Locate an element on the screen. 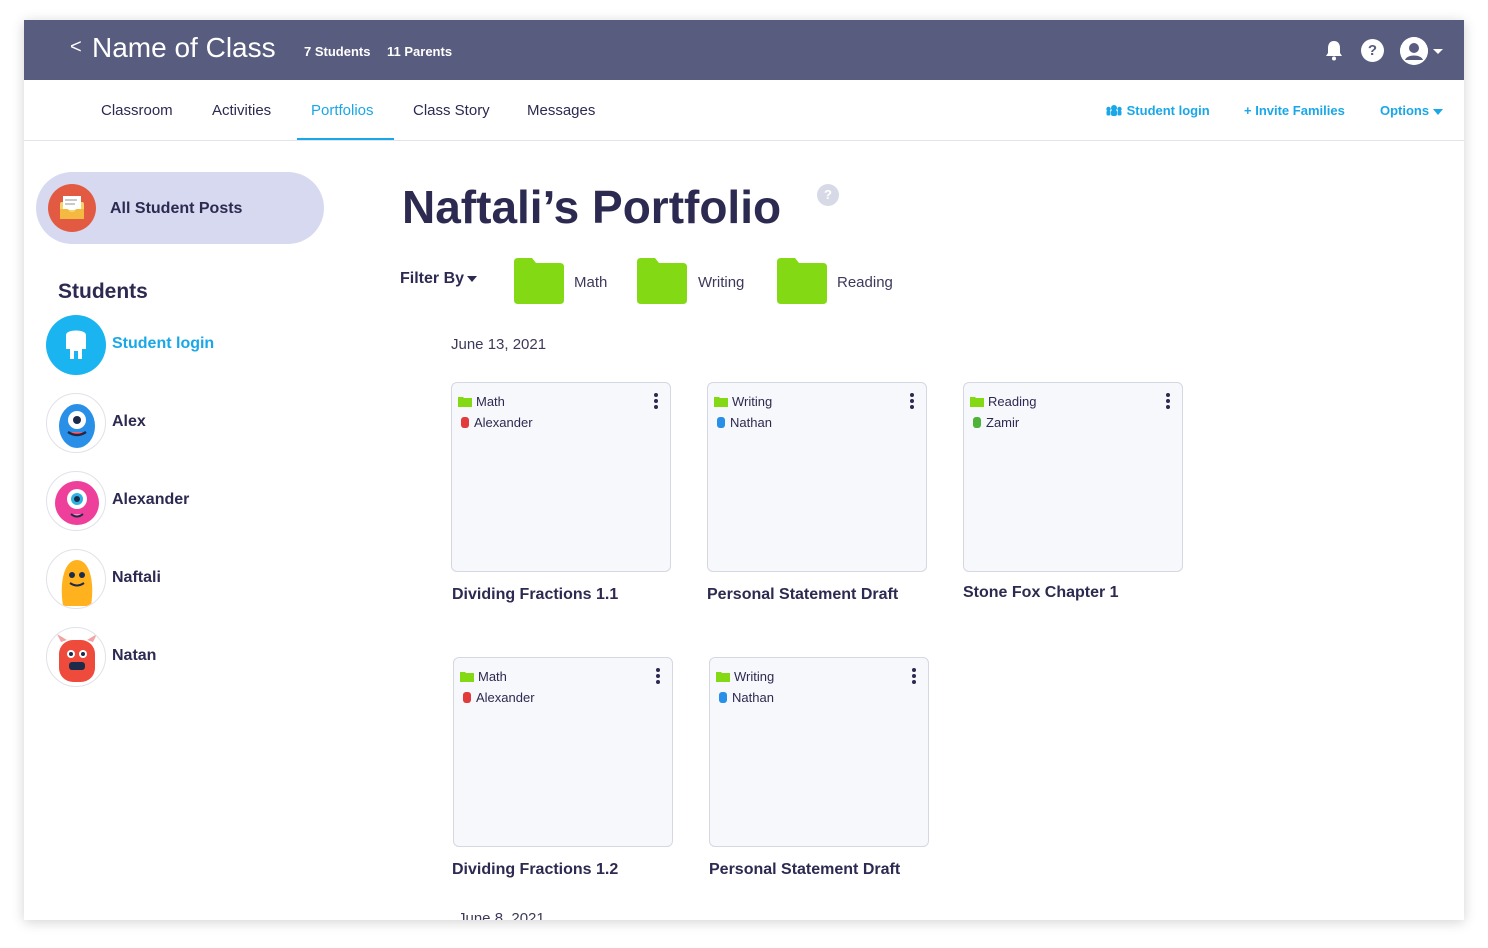 The height and width of the screenshot is (948, 1488). tab-portfolios: Portfolios is located at coordinates (342, 110).